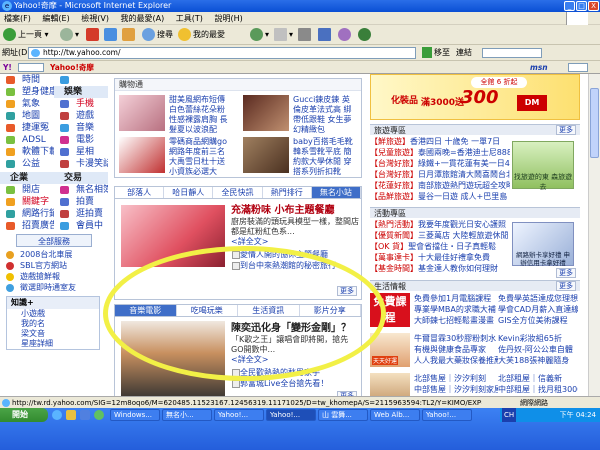  Describe the element at coordinates (593, 6) in the screenshot. I see `close-button: X` at that location.